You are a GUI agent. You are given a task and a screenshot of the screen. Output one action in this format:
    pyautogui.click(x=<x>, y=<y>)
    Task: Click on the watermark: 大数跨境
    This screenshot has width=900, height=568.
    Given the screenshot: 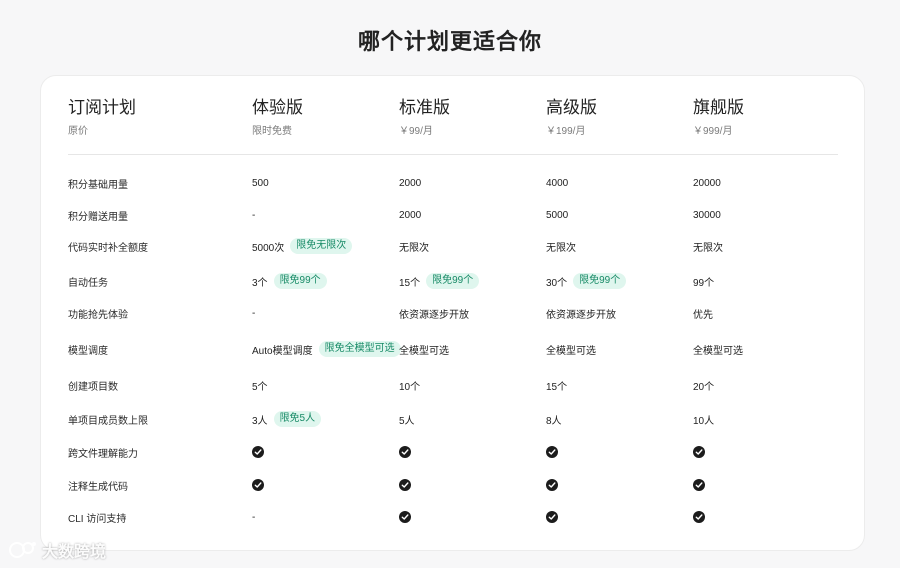 What is the action you would take?
    pyautogui.click(x=57, y=550)
    